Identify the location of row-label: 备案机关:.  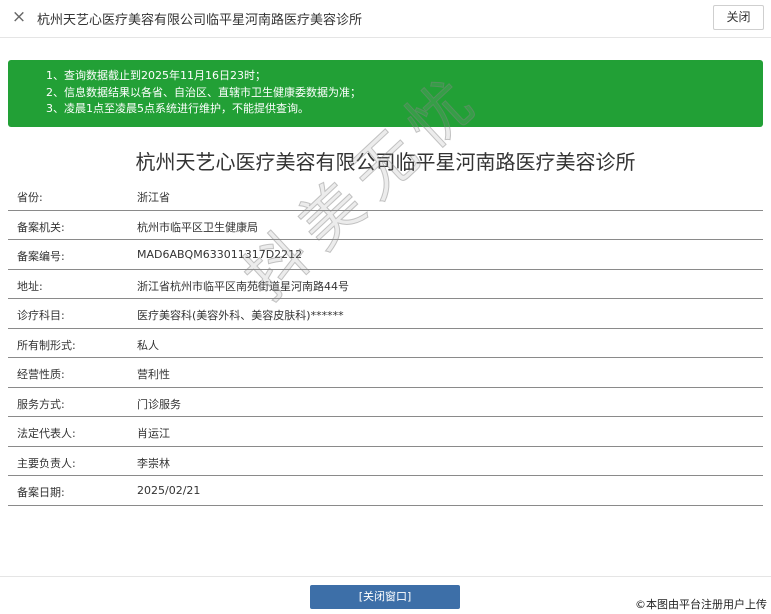
(41, 227).